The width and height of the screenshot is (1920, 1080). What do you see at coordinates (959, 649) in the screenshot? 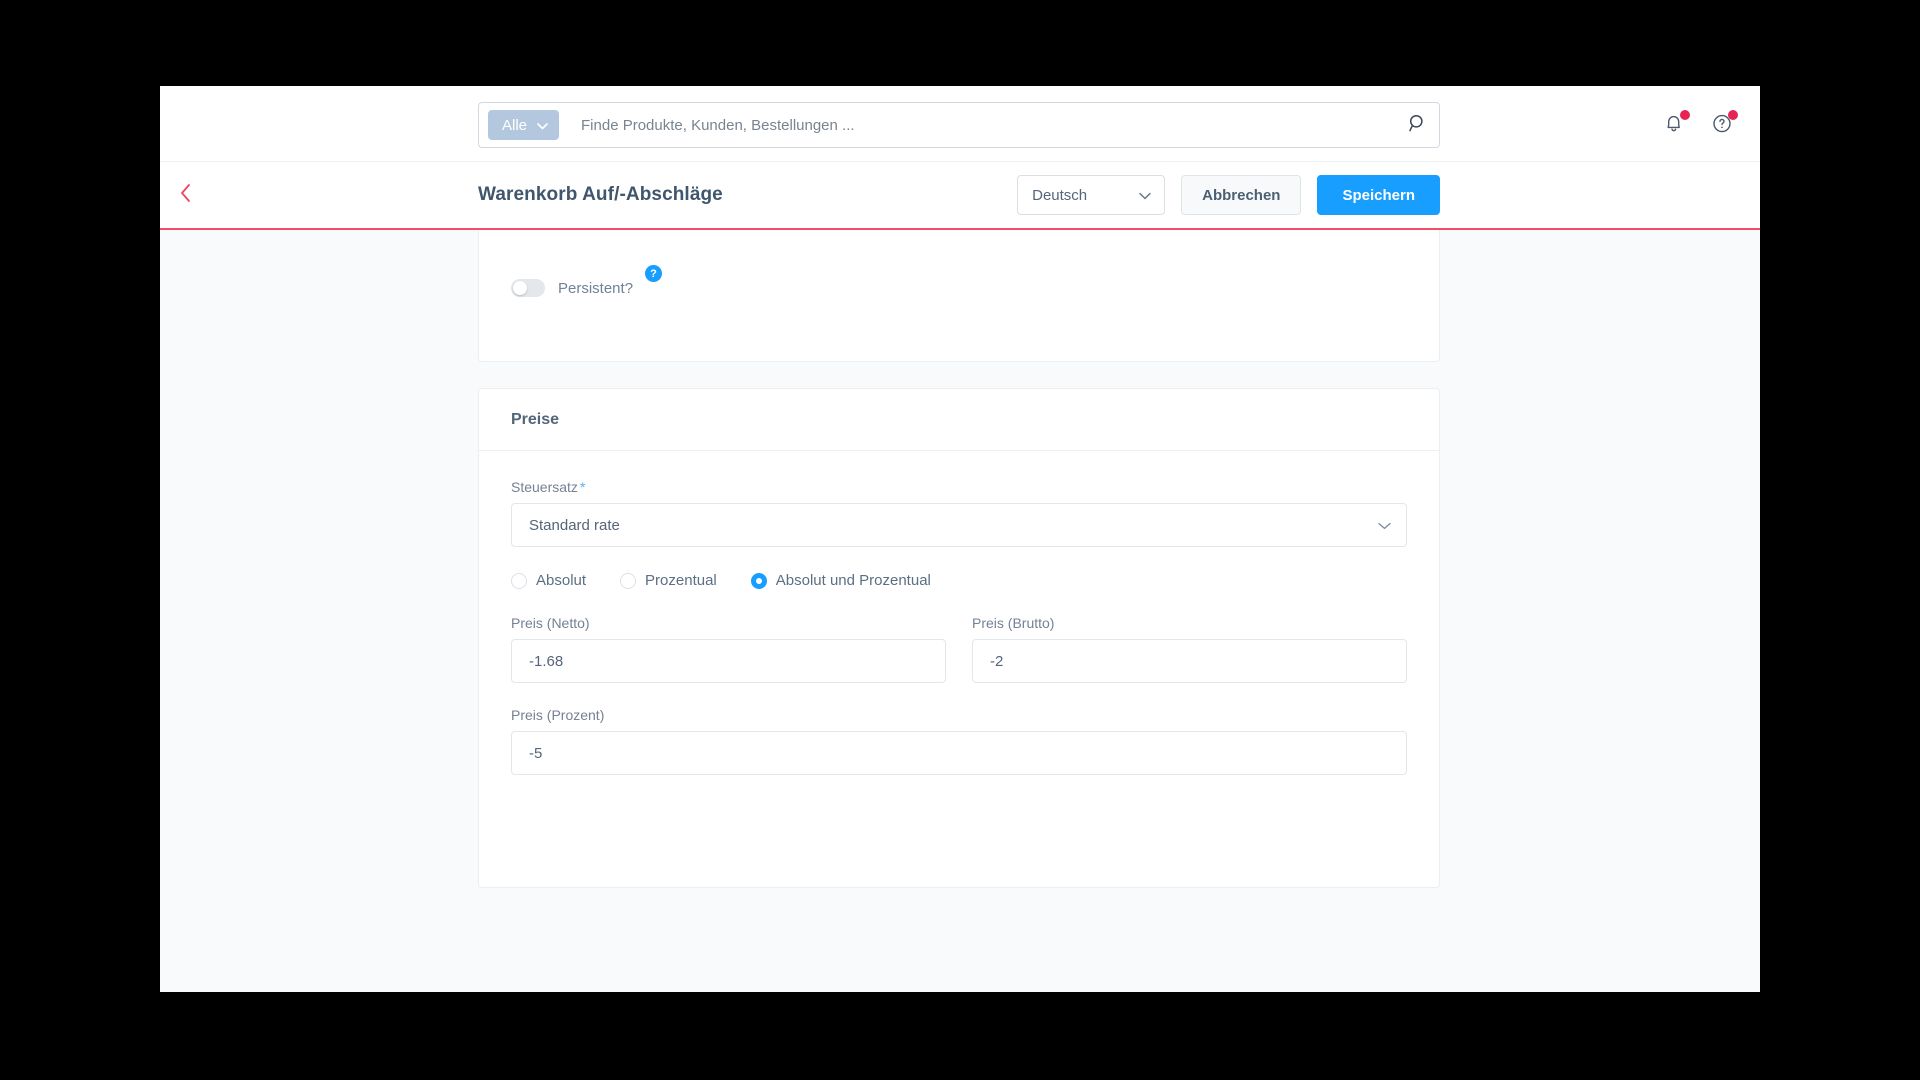
I see `price-fields-row: Preis (Netto) -1.68 Preis (Brutto) -2` at bounding box center [959, 649].